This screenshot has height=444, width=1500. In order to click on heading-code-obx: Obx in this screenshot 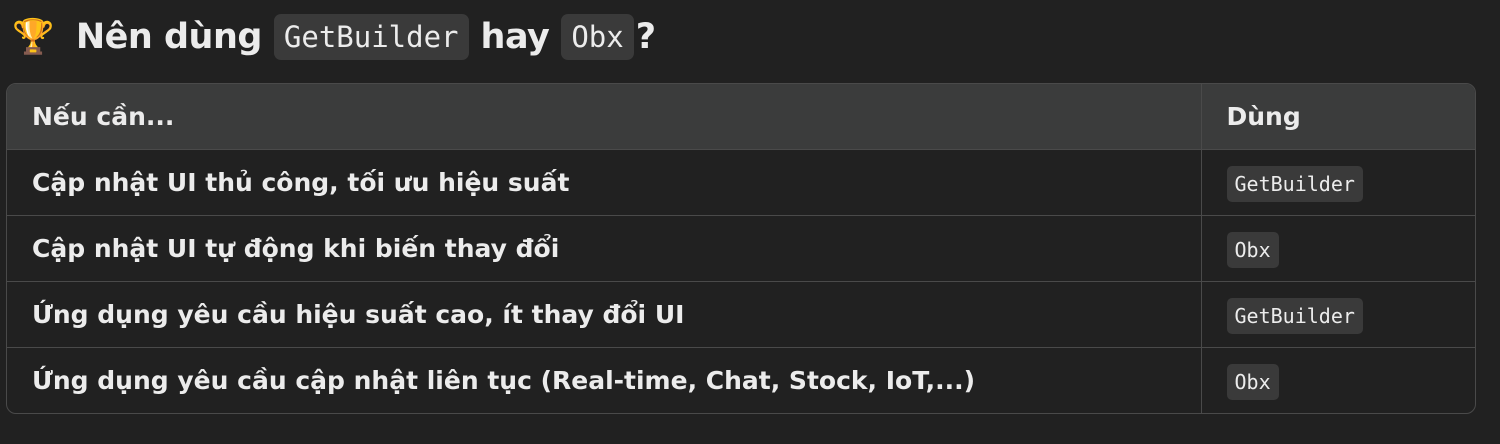, I will do `click(597, 37)`.